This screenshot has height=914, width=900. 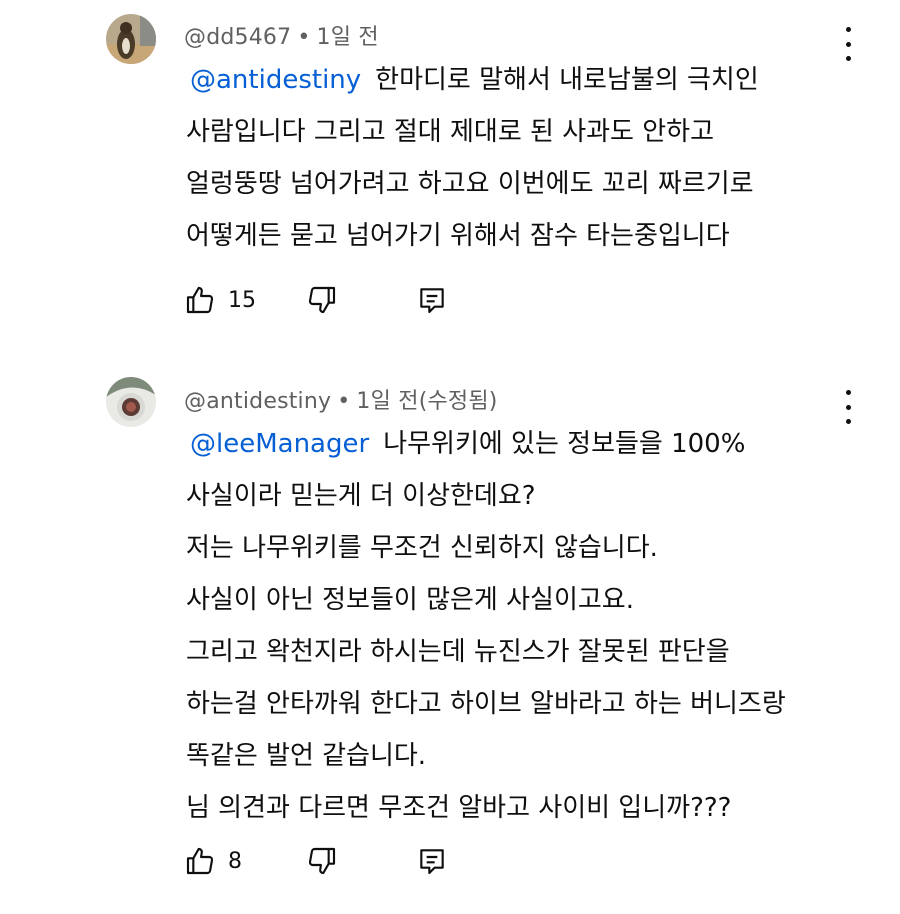 I want to click on mention-link: @antidestiny, so click(x=275, y=80).